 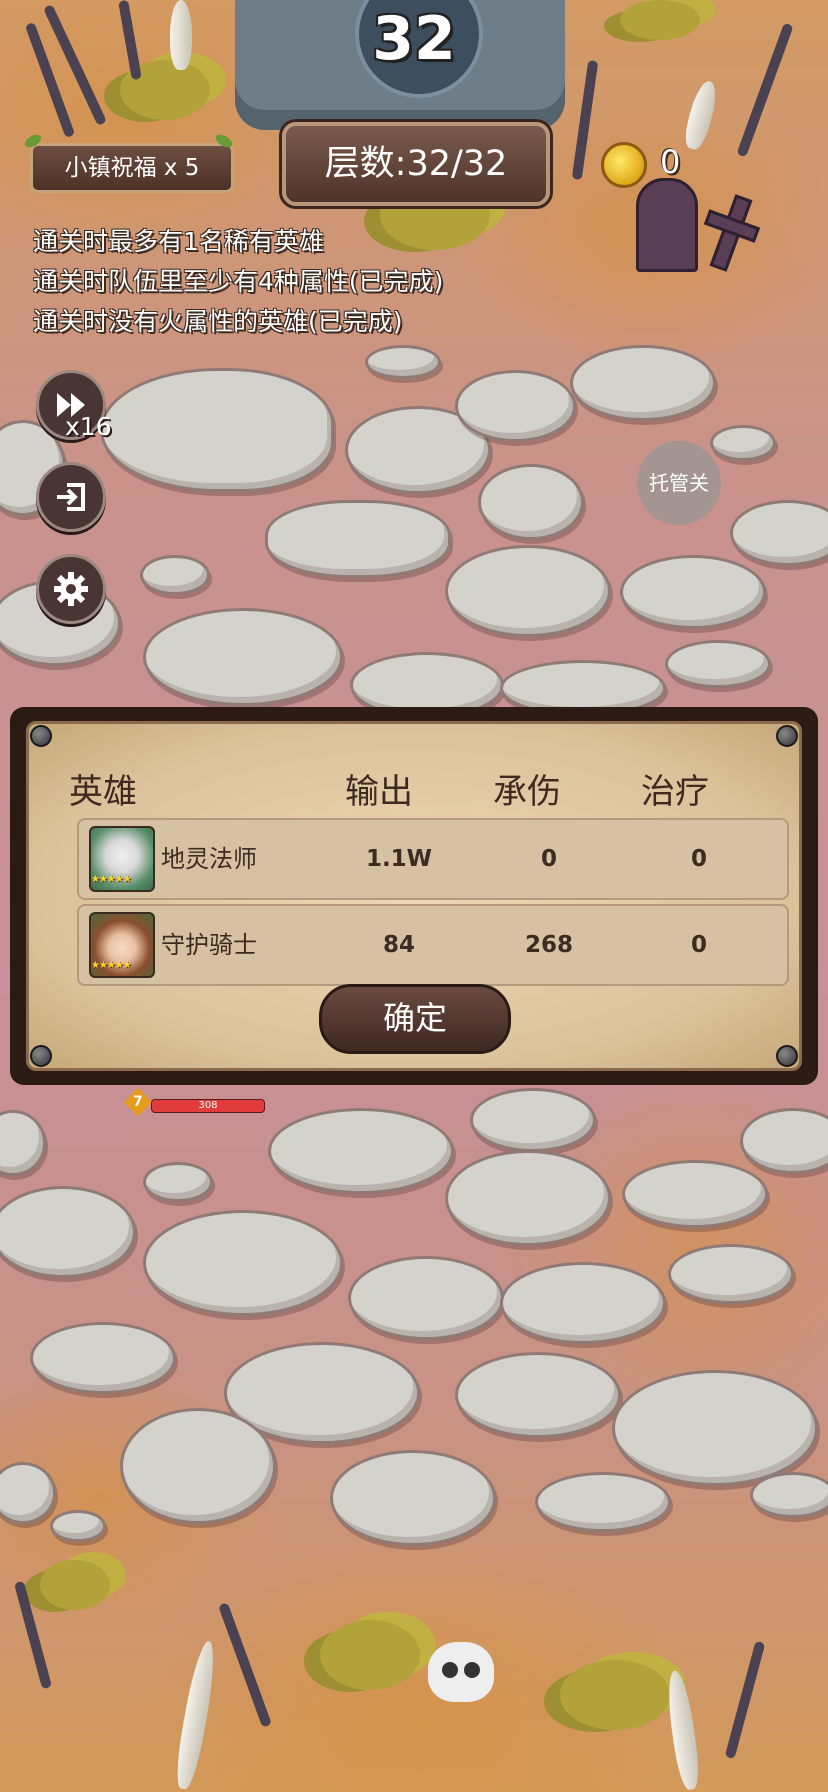 What do you see at coordinates (667, 225) in the screenshot?
I see `tombstone` at bounding box center [667, 225].